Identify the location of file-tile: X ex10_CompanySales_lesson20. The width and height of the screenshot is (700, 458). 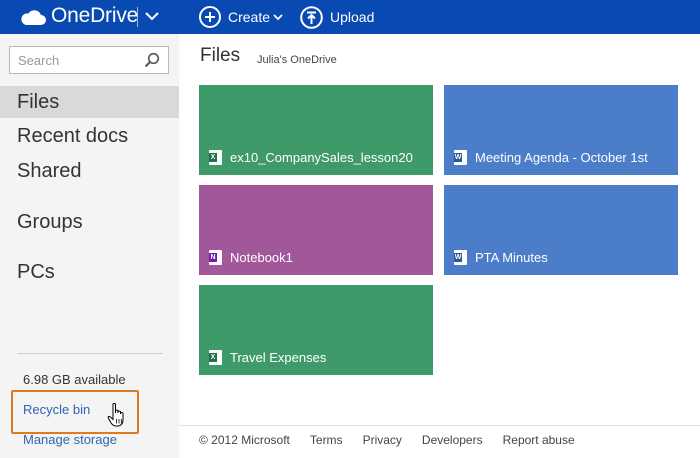
(316, 130).